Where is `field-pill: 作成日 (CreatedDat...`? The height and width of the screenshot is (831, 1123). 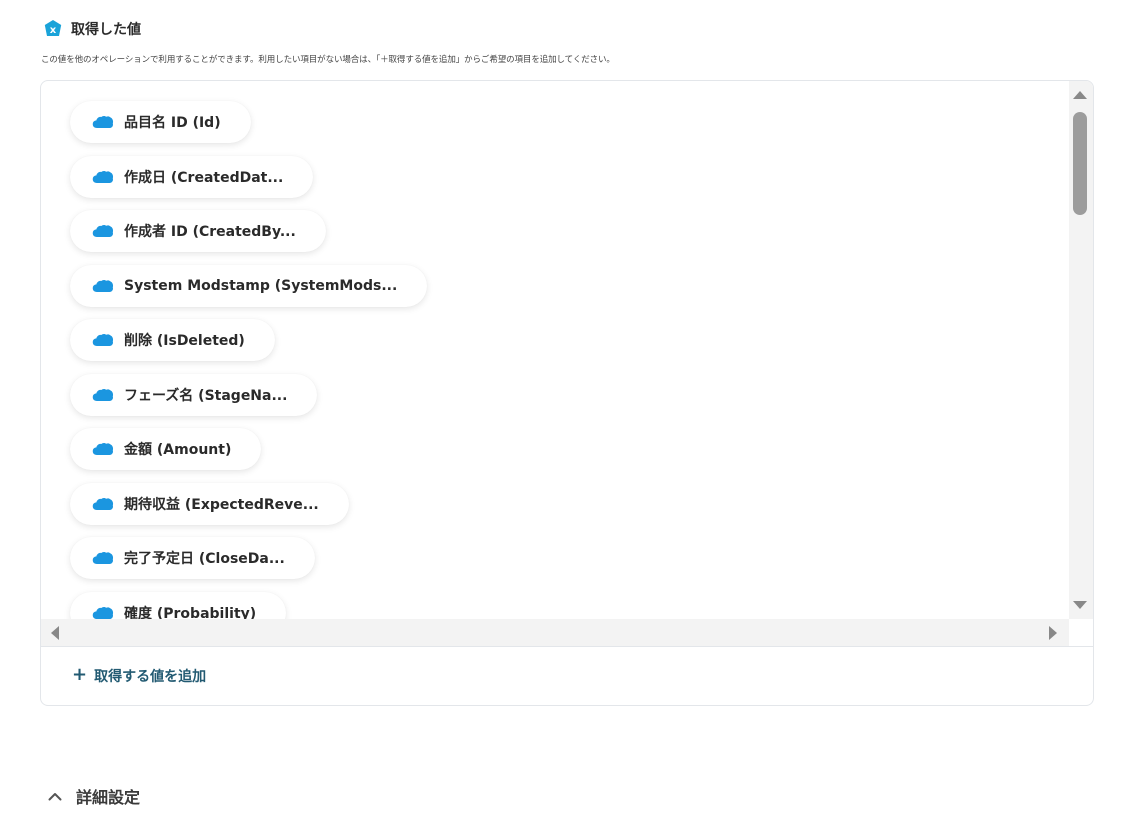
field-pill: 作成日 (CreatedDat... is located at coordinates (192, 176).